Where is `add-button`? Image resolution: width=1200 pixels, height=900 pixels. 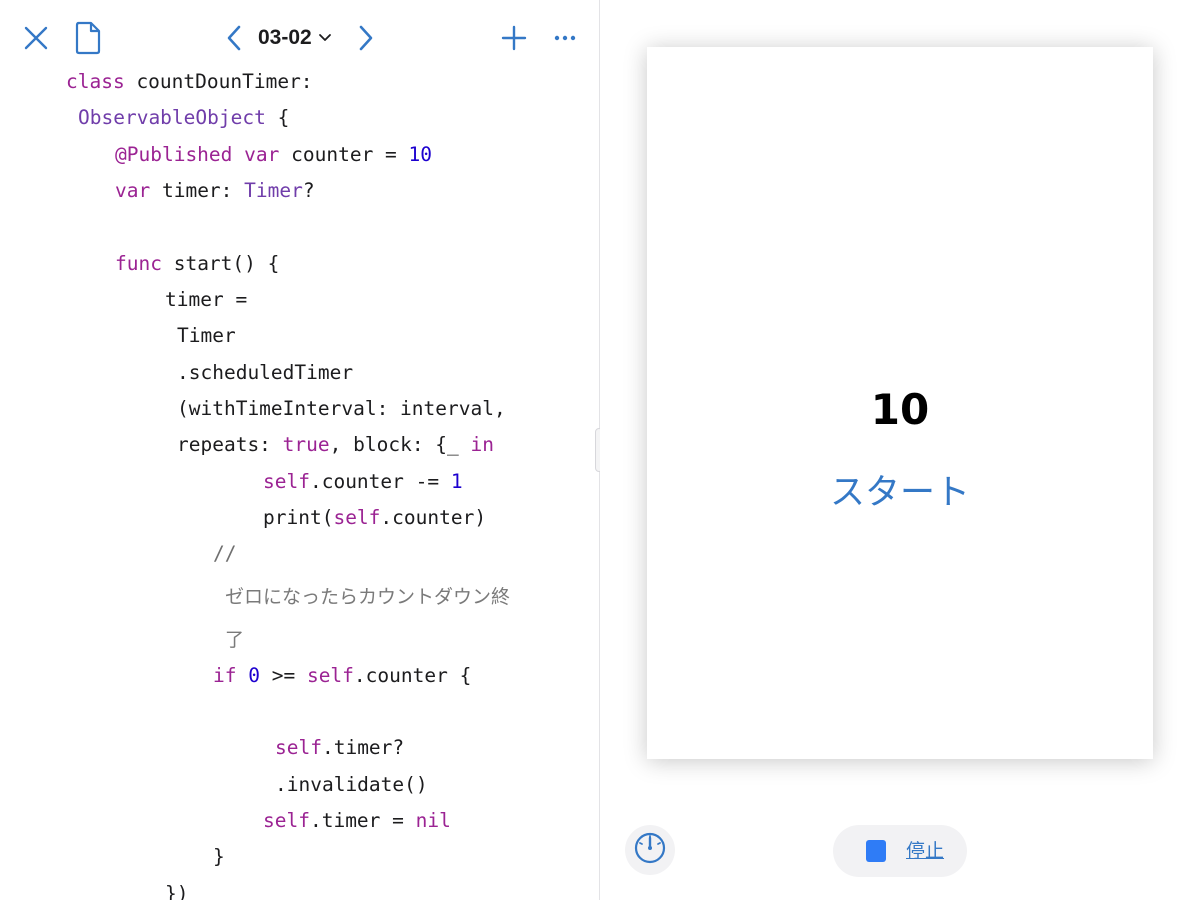 add-button is located at coordinates (514, 38).